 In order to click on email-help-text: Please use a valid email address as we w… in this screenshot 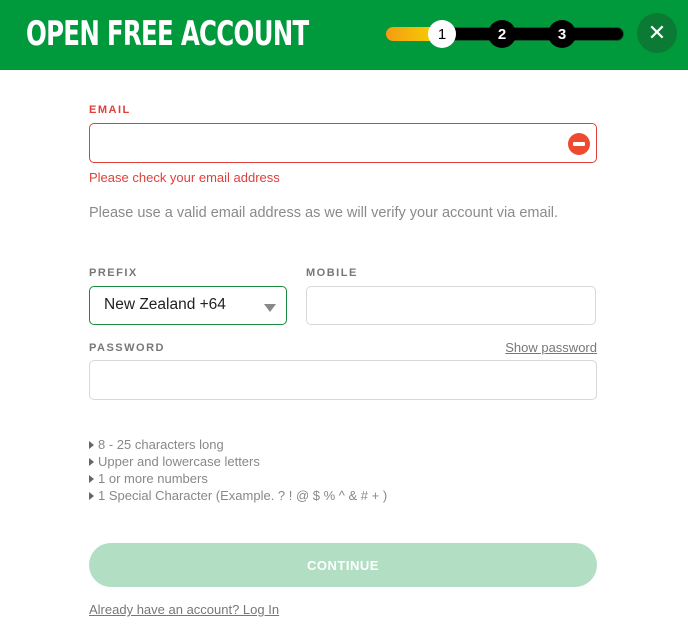, I will do `click(324, 213)`.